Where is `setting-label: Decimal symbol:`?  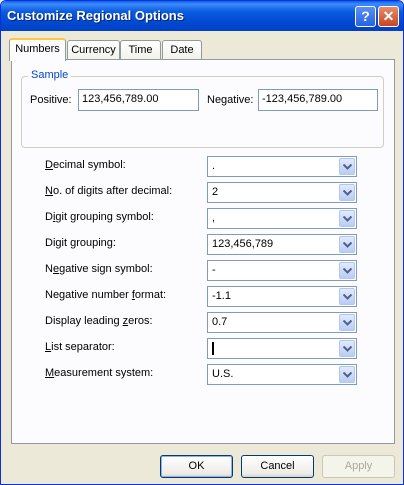 setting-label: Decimal symbol: is located at coordinates (85, 165).